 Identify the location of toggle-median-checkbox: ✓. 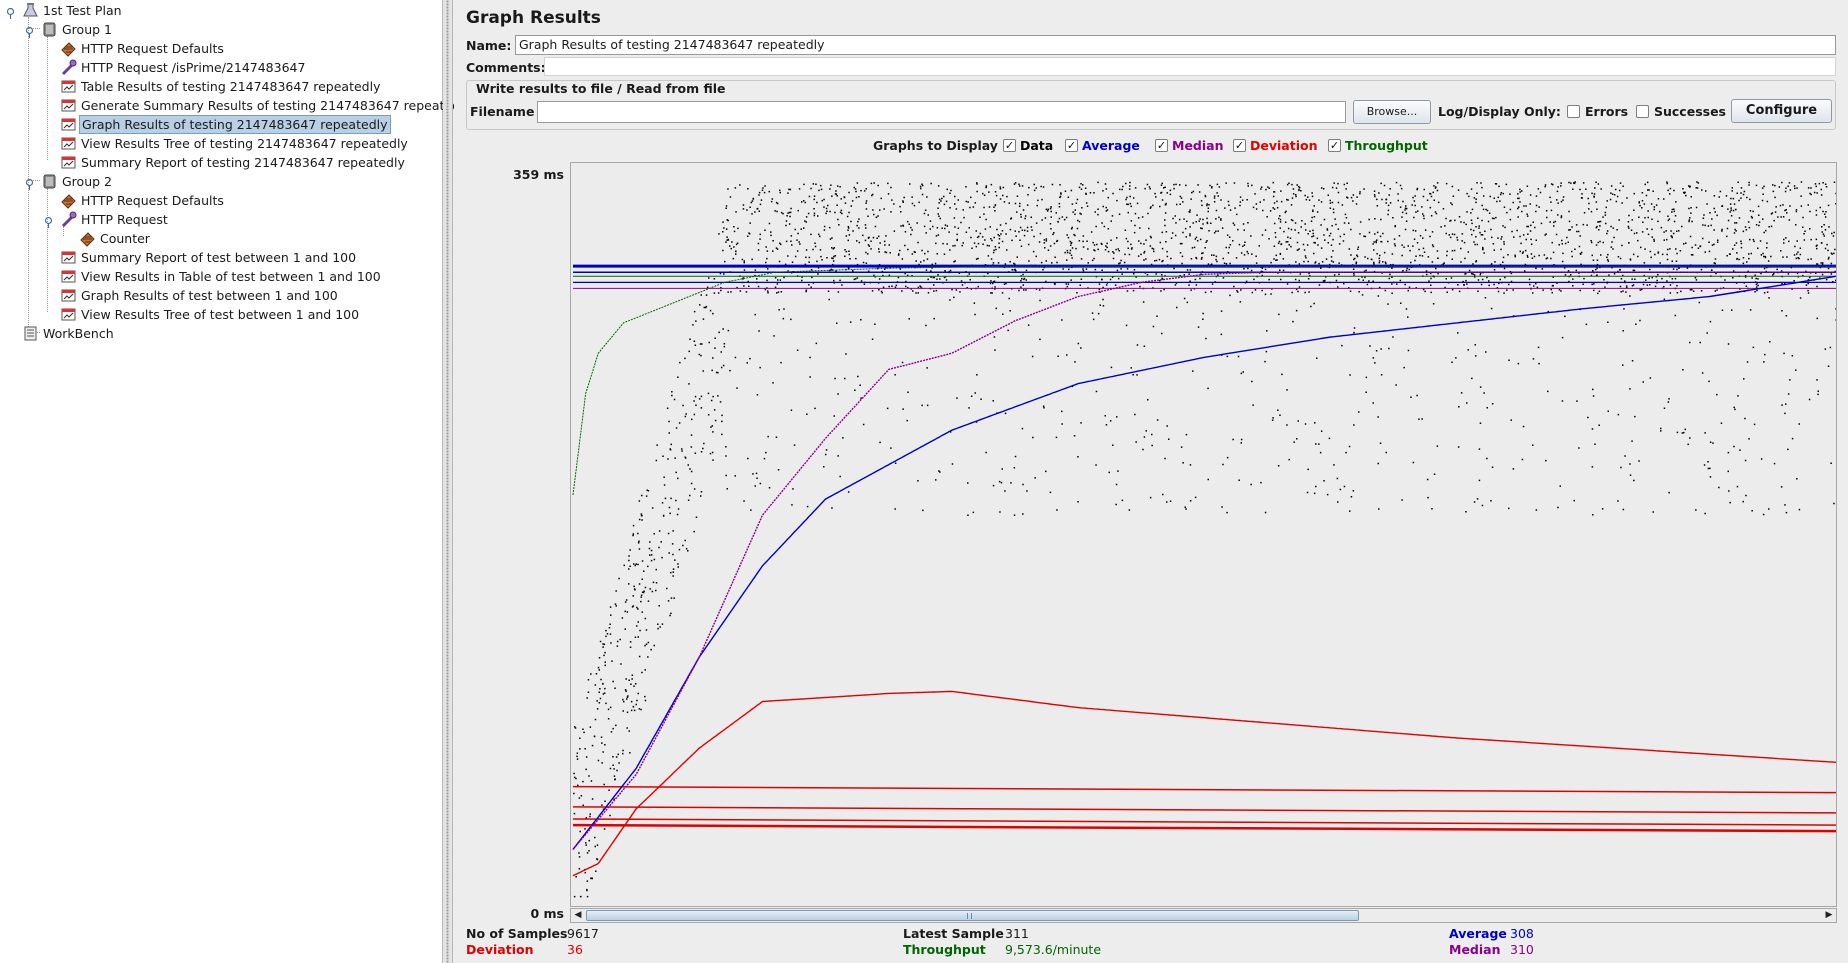
(1161, 145).